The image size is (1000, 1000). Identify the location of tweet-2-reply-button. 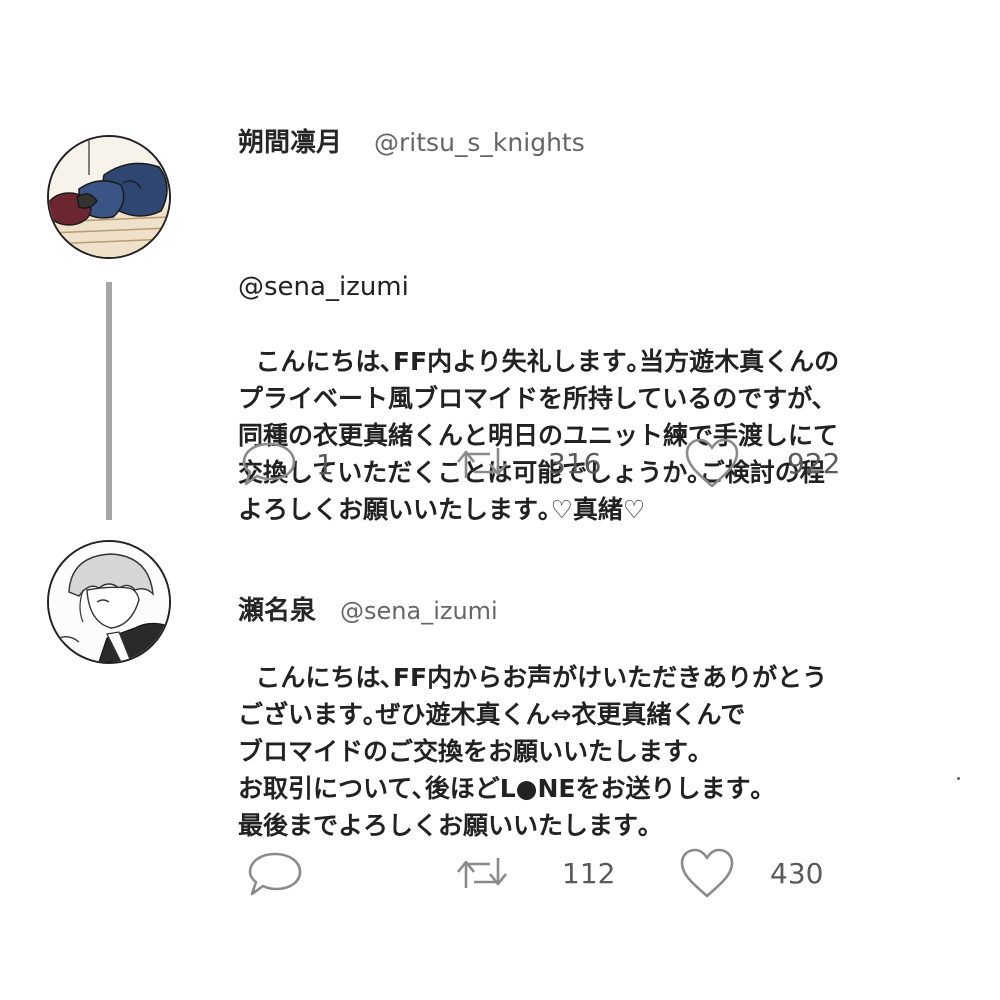
(284, 874).